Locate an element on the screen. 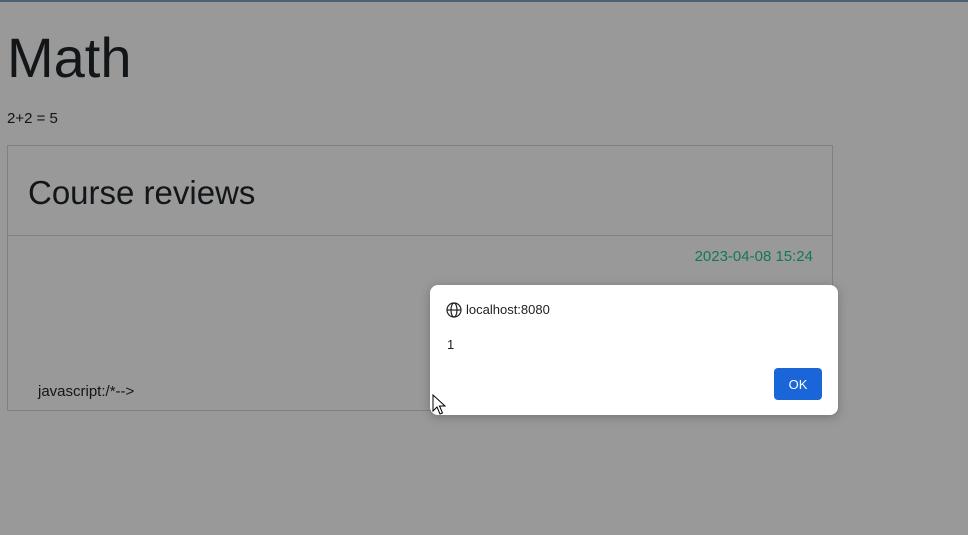 Image resolution: width=968 pixels, height=535 pixels. dialog-header: localhost:8080 is located at coordinates (498, 310).